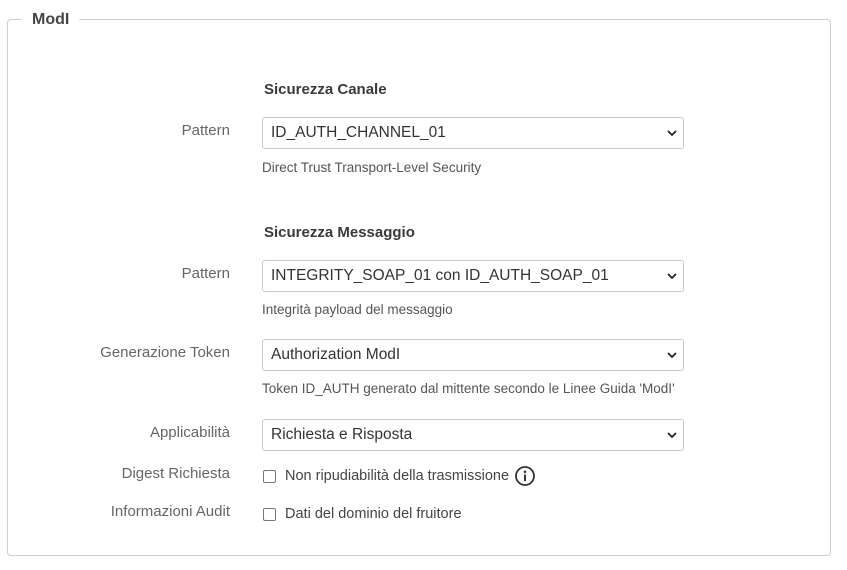 This screenshot has width=847, height=570. Describe the element at coordinates (473, 435) in the screenshot. I see `applicabilita-select: Richiesta e Risposta` at that location.